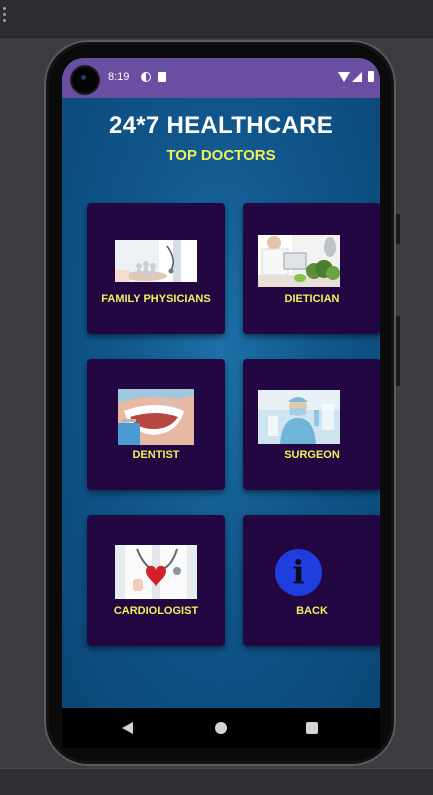 The height and width of the screenshot is (795, 433). Describe the element at coordinates (146, 77) in the screenshot. I see `data-saver-icon` at that location.